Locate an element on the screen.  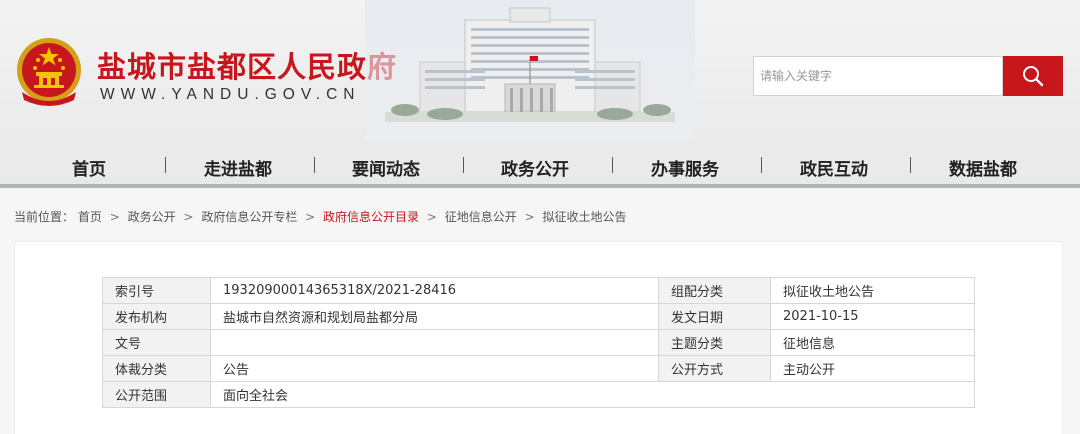
meta-key: 文号 is located at coordinates (156, 342).